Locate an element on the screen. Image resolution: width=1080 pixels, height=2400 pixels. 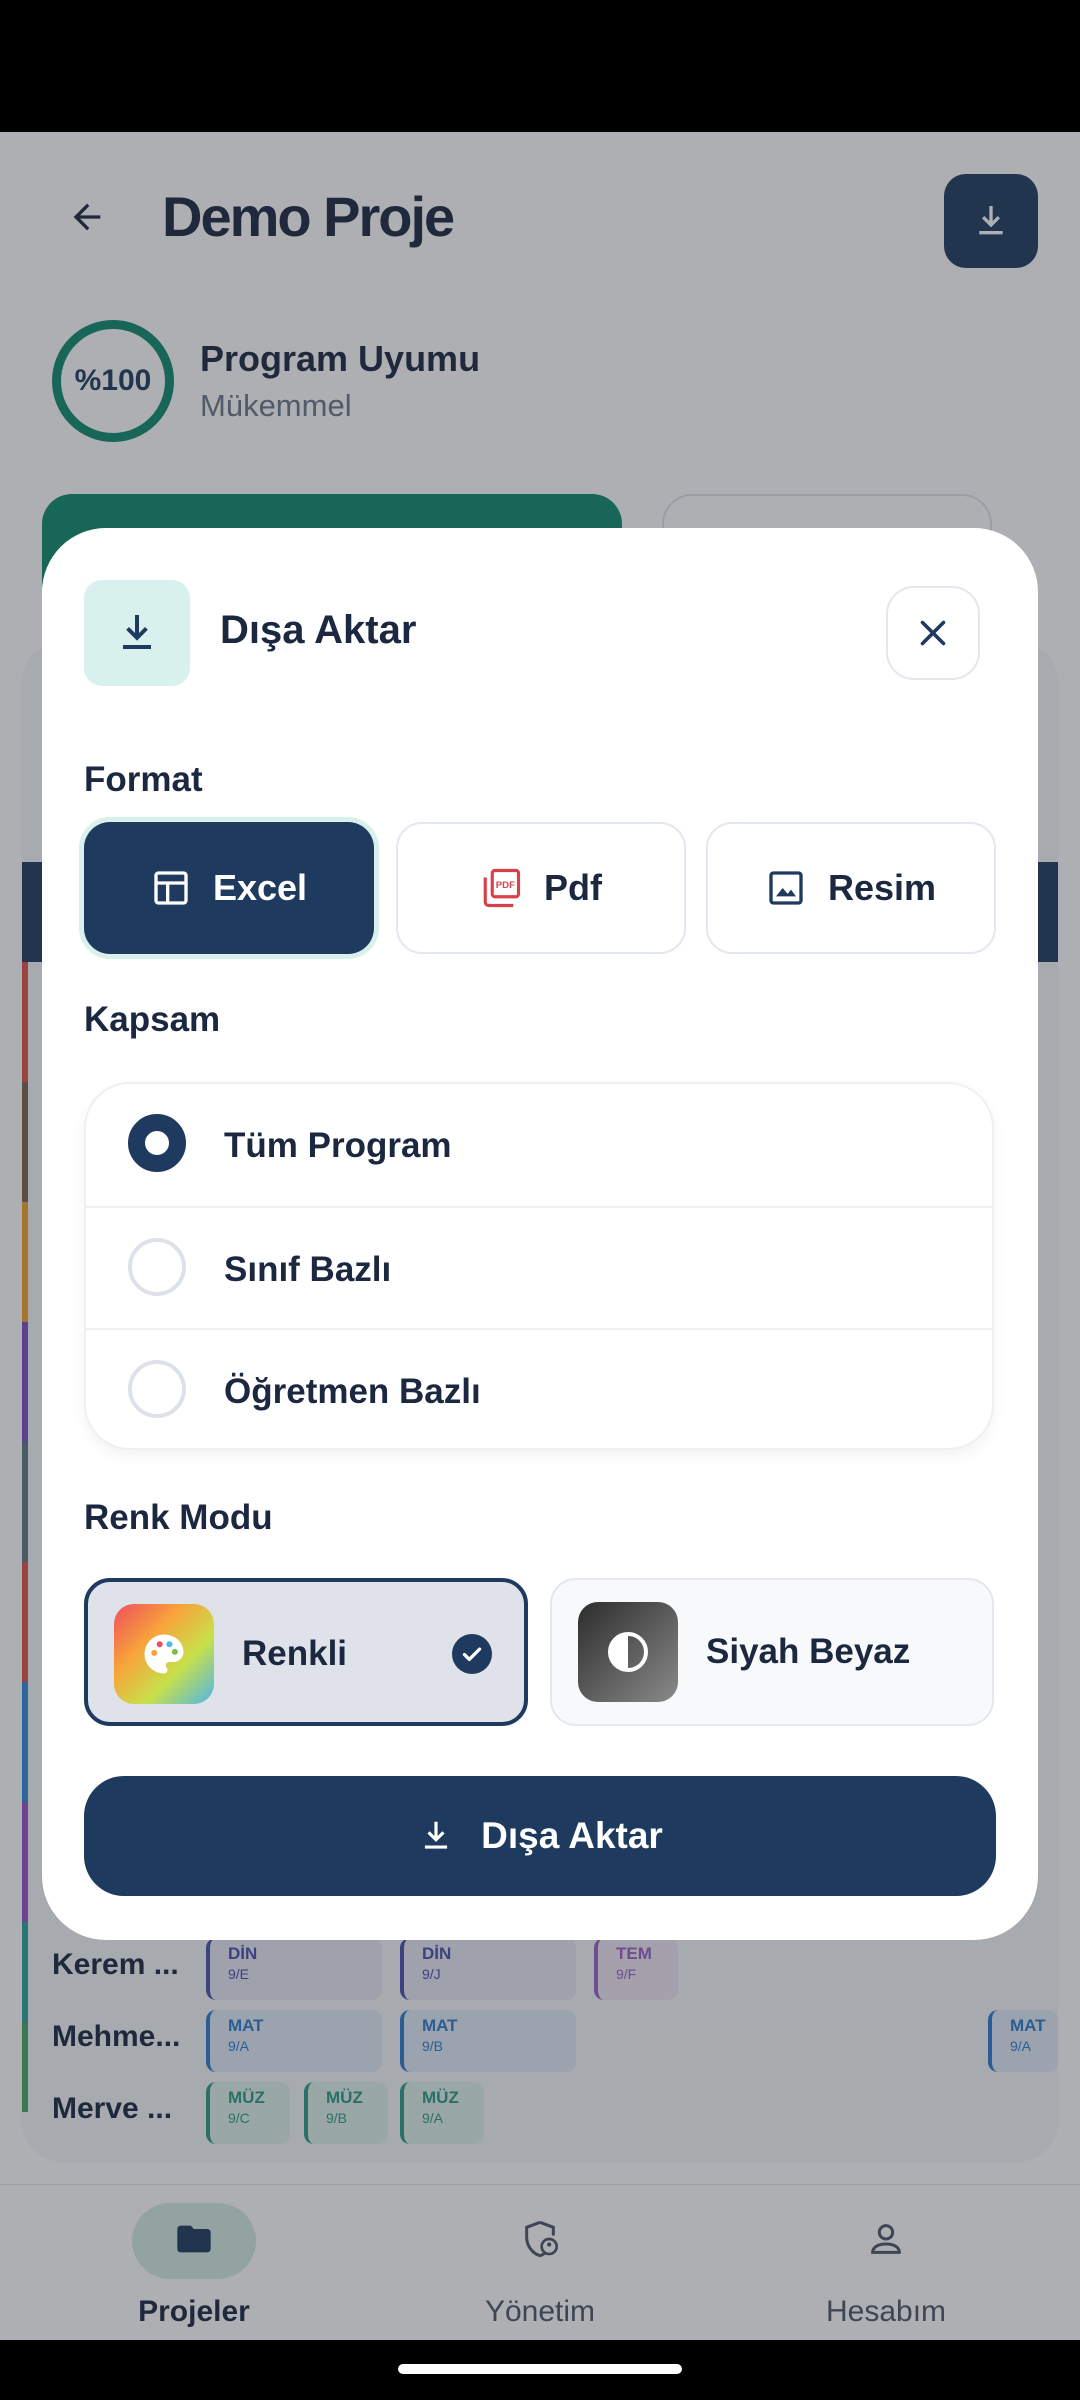
scope-options: Tüm Program Sınıf Bazlı Öğretmen Bazlı is located at coordinates (539, 1266).